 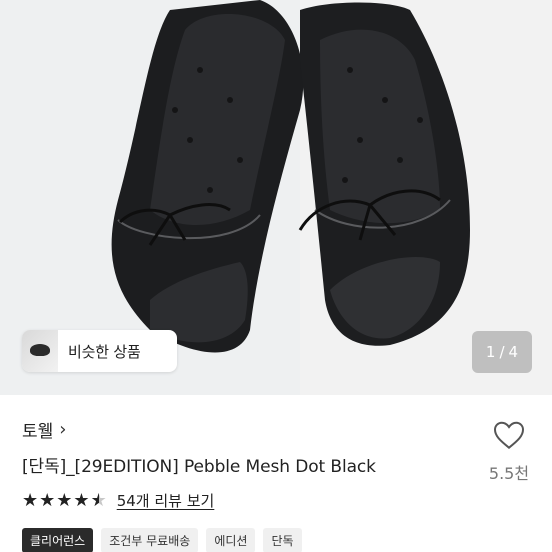 What do you see at coordinates (63, 429) in the screenshot?
I see `chevron-right-icon: ›` at bounding box center [63, 429].